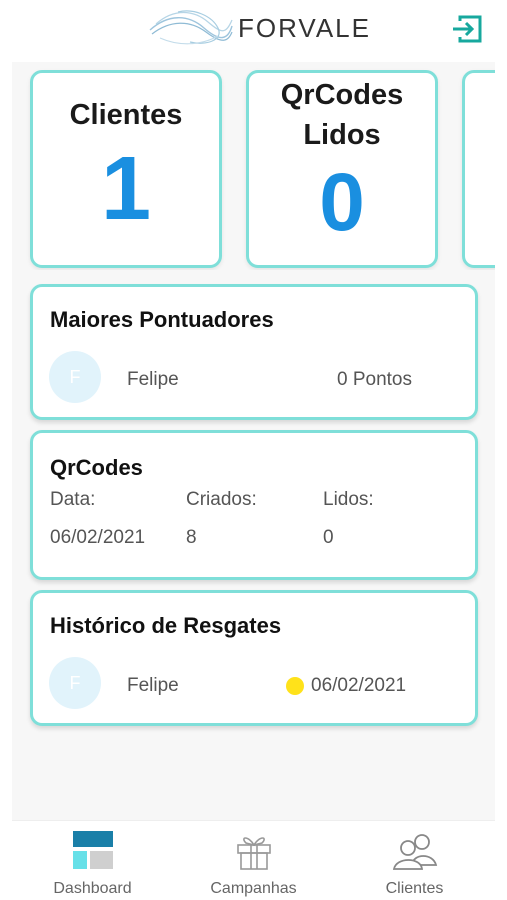 The height and width of the screenshot is (900, 507). What do you see at coordinates (92, 888) in the screenshot?
I see `nav-label-dashboard: Dashboard` at bounding box center [92, 888].